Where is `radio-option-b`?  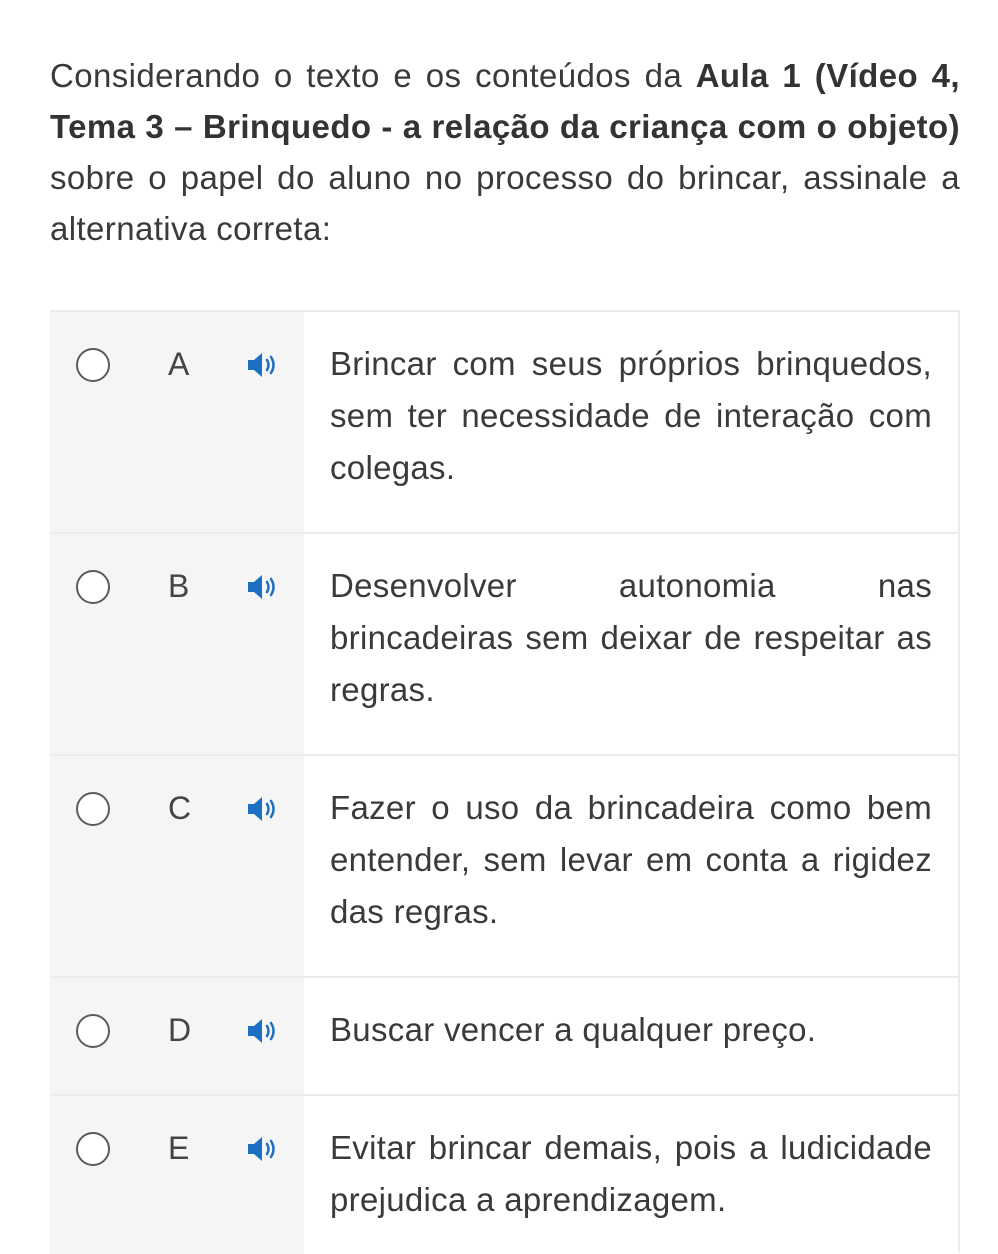
radio-option-b is located at coordinates (93, 587).